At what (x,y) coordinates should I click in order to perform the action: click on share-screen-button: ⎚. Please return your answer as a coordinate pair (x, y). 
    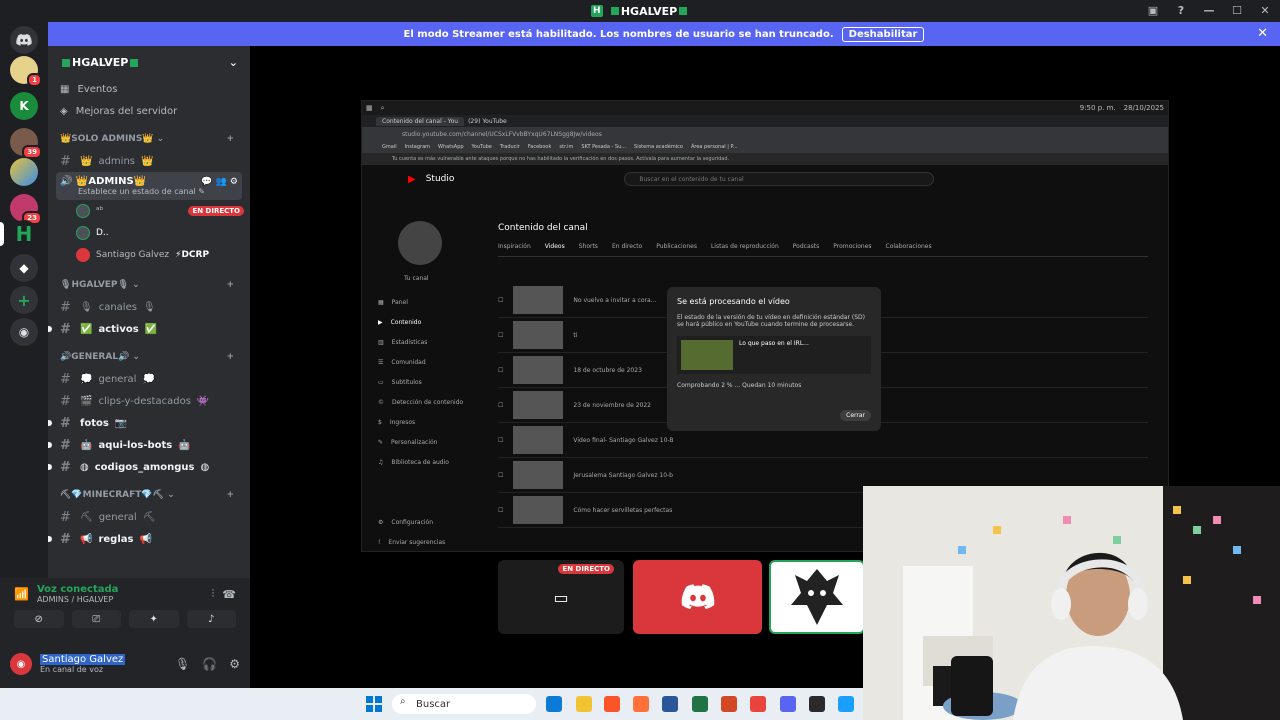
    Looking at the image, I should click on (96, 619).